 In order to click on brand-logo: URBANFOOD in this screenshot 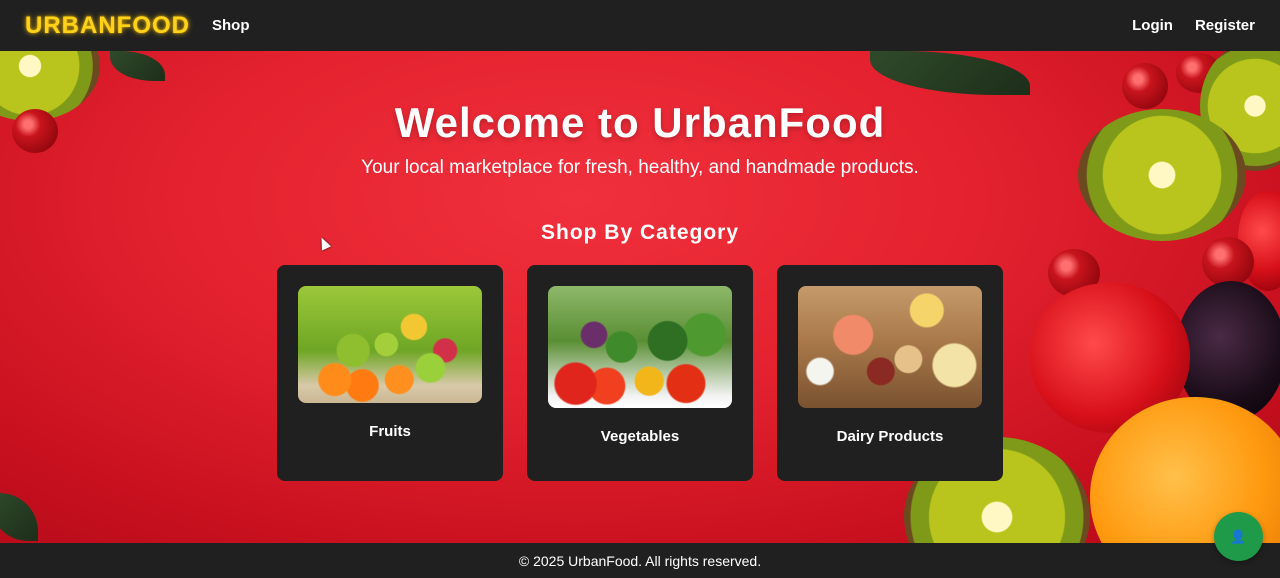, I will do `click(107, 26)`.